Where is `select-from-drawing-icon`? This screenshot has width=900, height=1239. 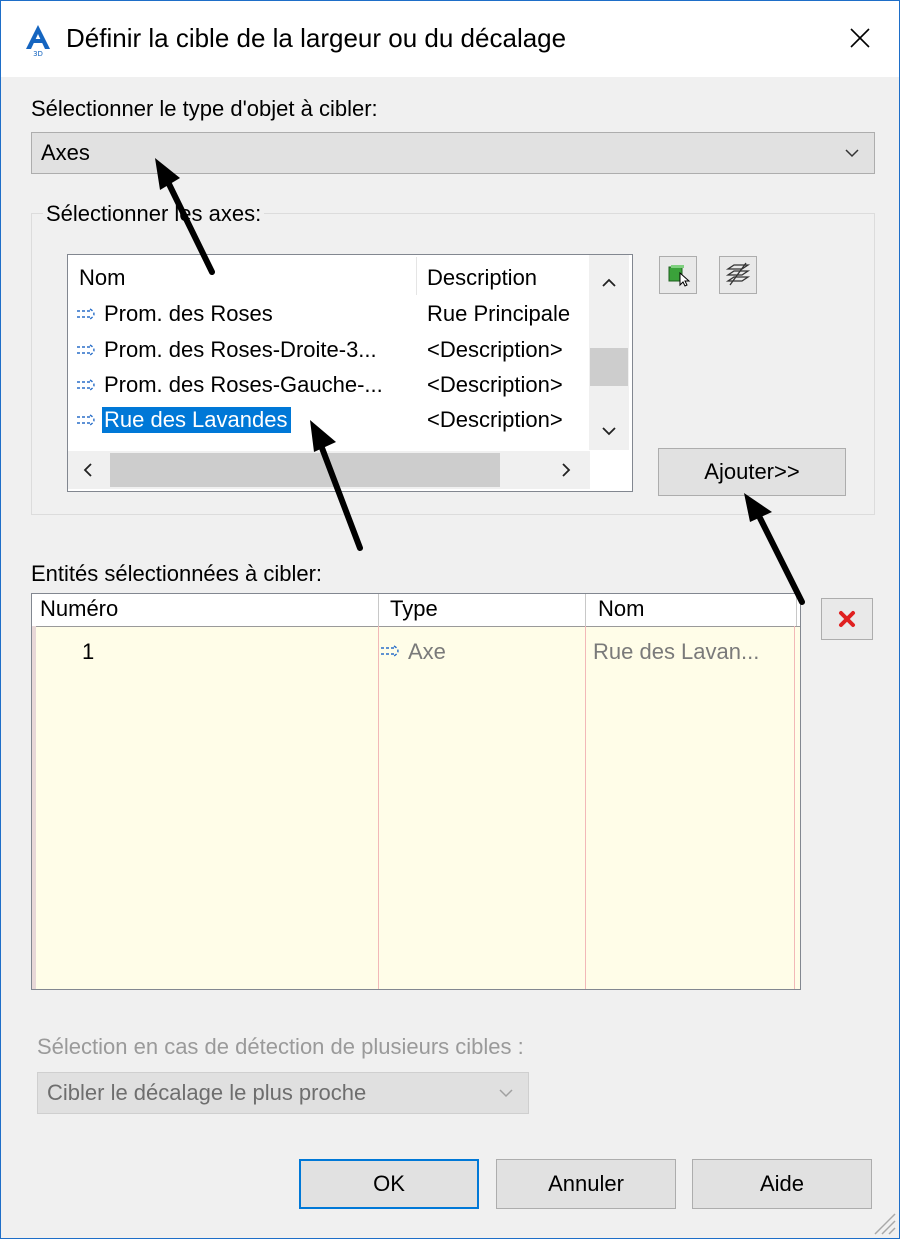
select-from-drawing-icon is located at coordinates (679, 276).